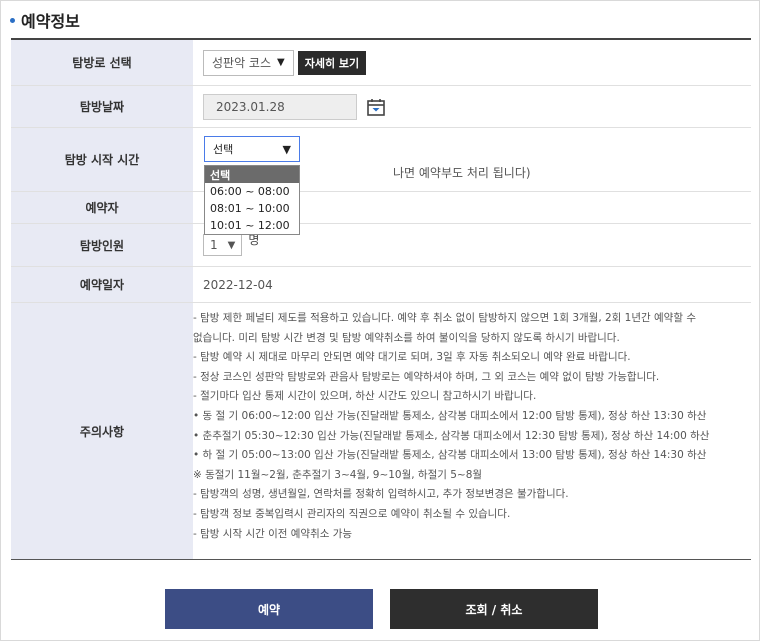 The width and height of the screenshot is (760, 641). Describe the element at coordinates (273, 533) in the screenshot. I see `notice-line: - 탐방 시작 시간 이전 예약취소 가능` at that location.